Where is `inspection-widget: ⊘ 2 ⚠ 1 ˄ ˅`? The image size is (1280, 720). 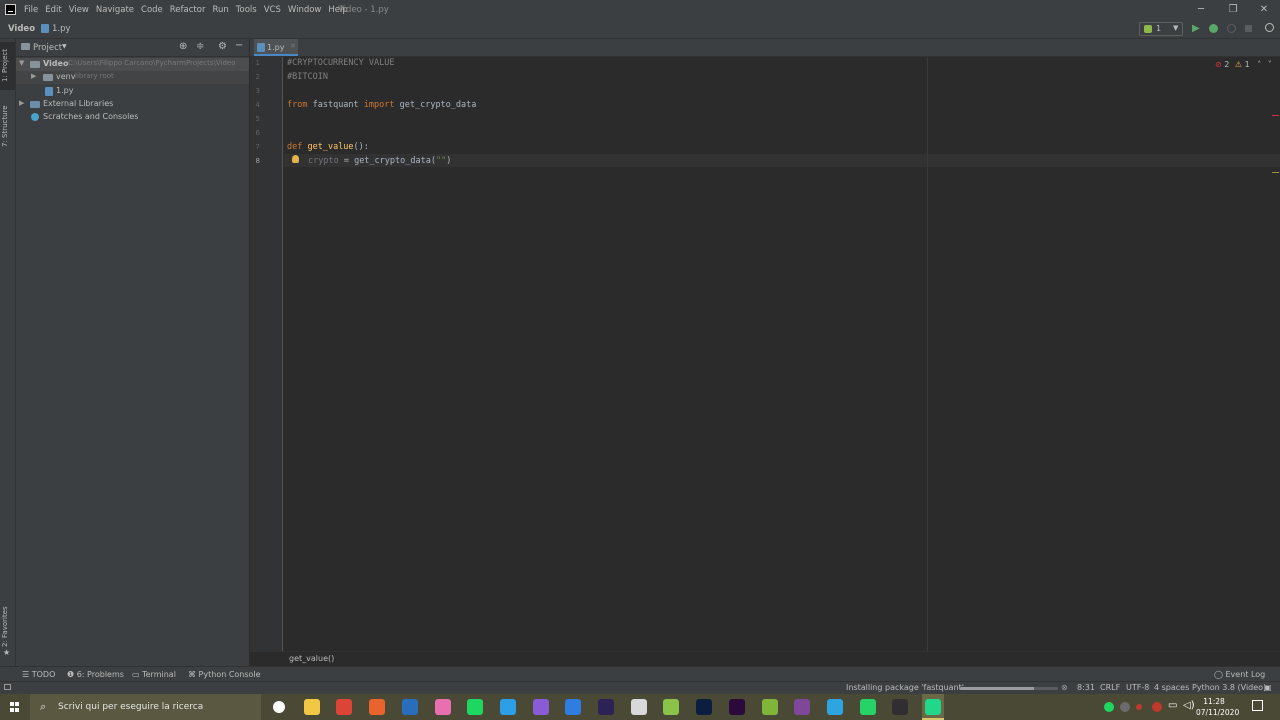
inspection-widget: ⊘ 2 ⚠ 1 ˄ ˅ is located at coordinates (1243, 66).